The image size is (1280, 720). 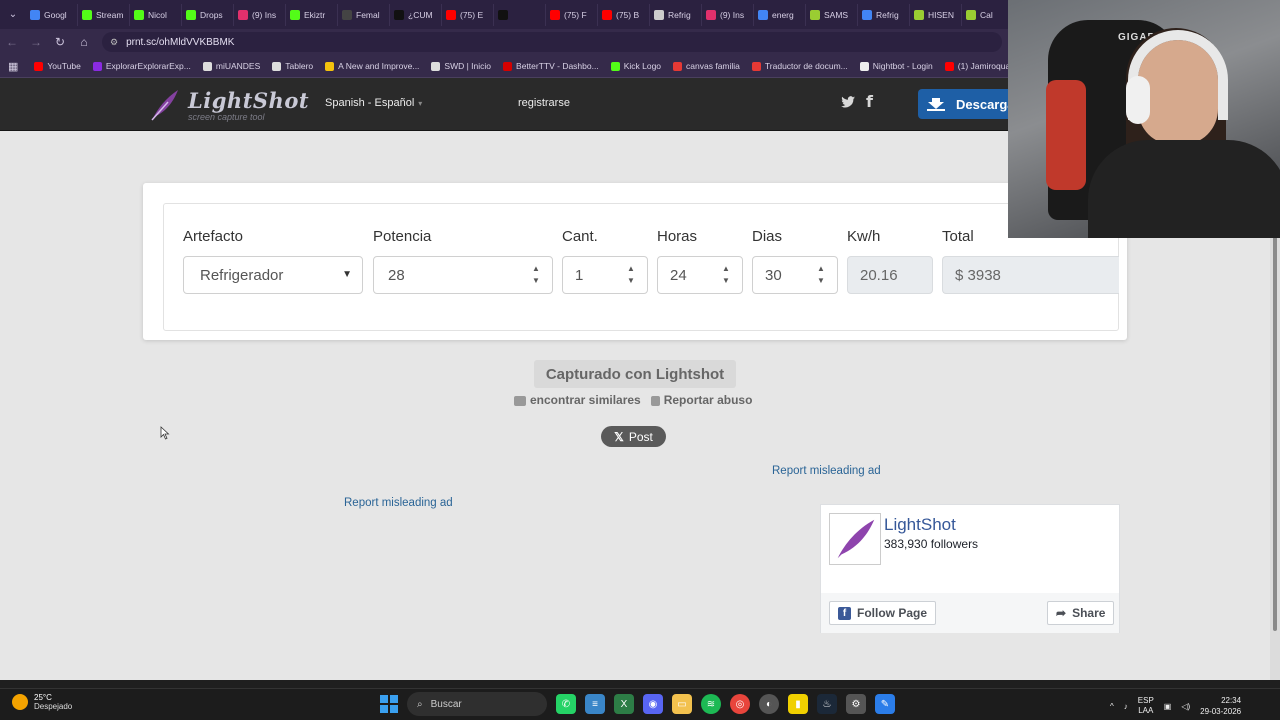 I want to click on bookmark-item: Tablero, so click(x=292, y=66).